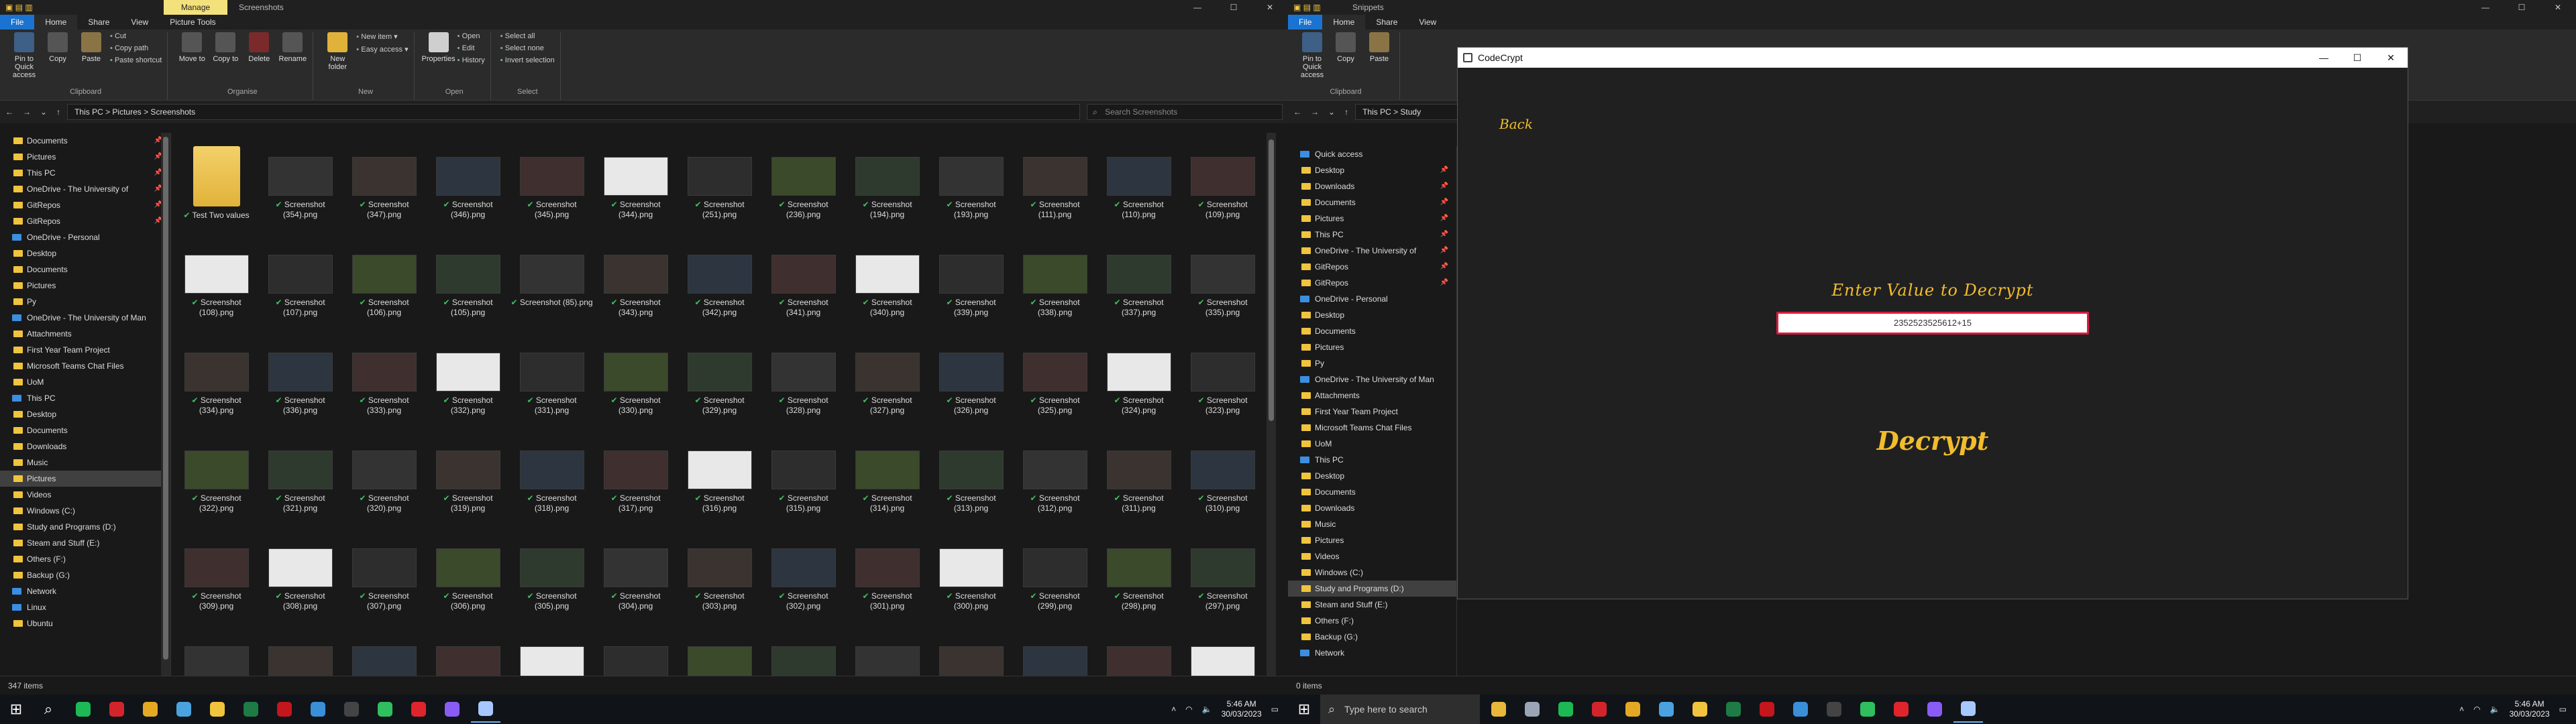  What do you see at coordinates (1185, 112) in the screenshot?
I see `search-input: Search Screenshots` at bounding box center [1185, 112].